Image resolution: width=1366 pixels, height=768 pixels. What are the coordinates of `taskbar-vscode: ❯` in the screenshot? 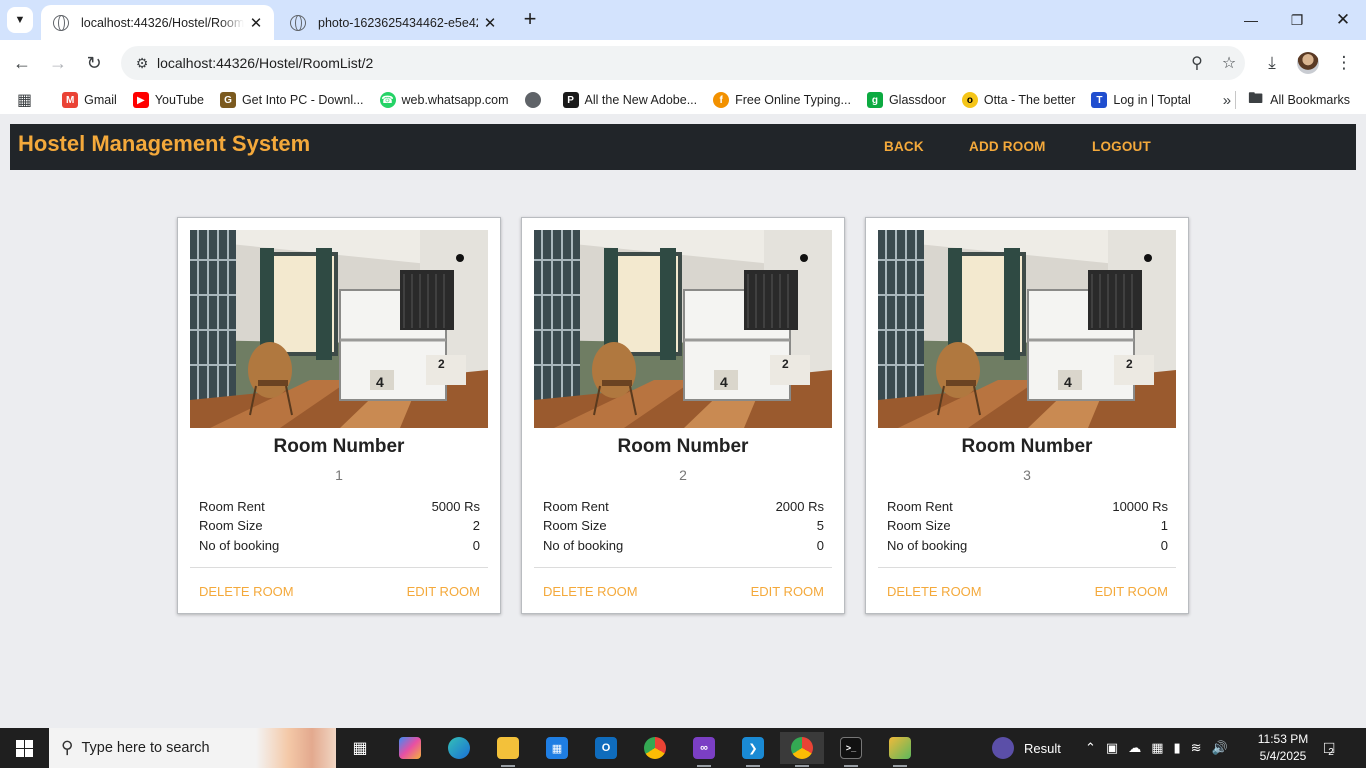 It's located at (753, 749).